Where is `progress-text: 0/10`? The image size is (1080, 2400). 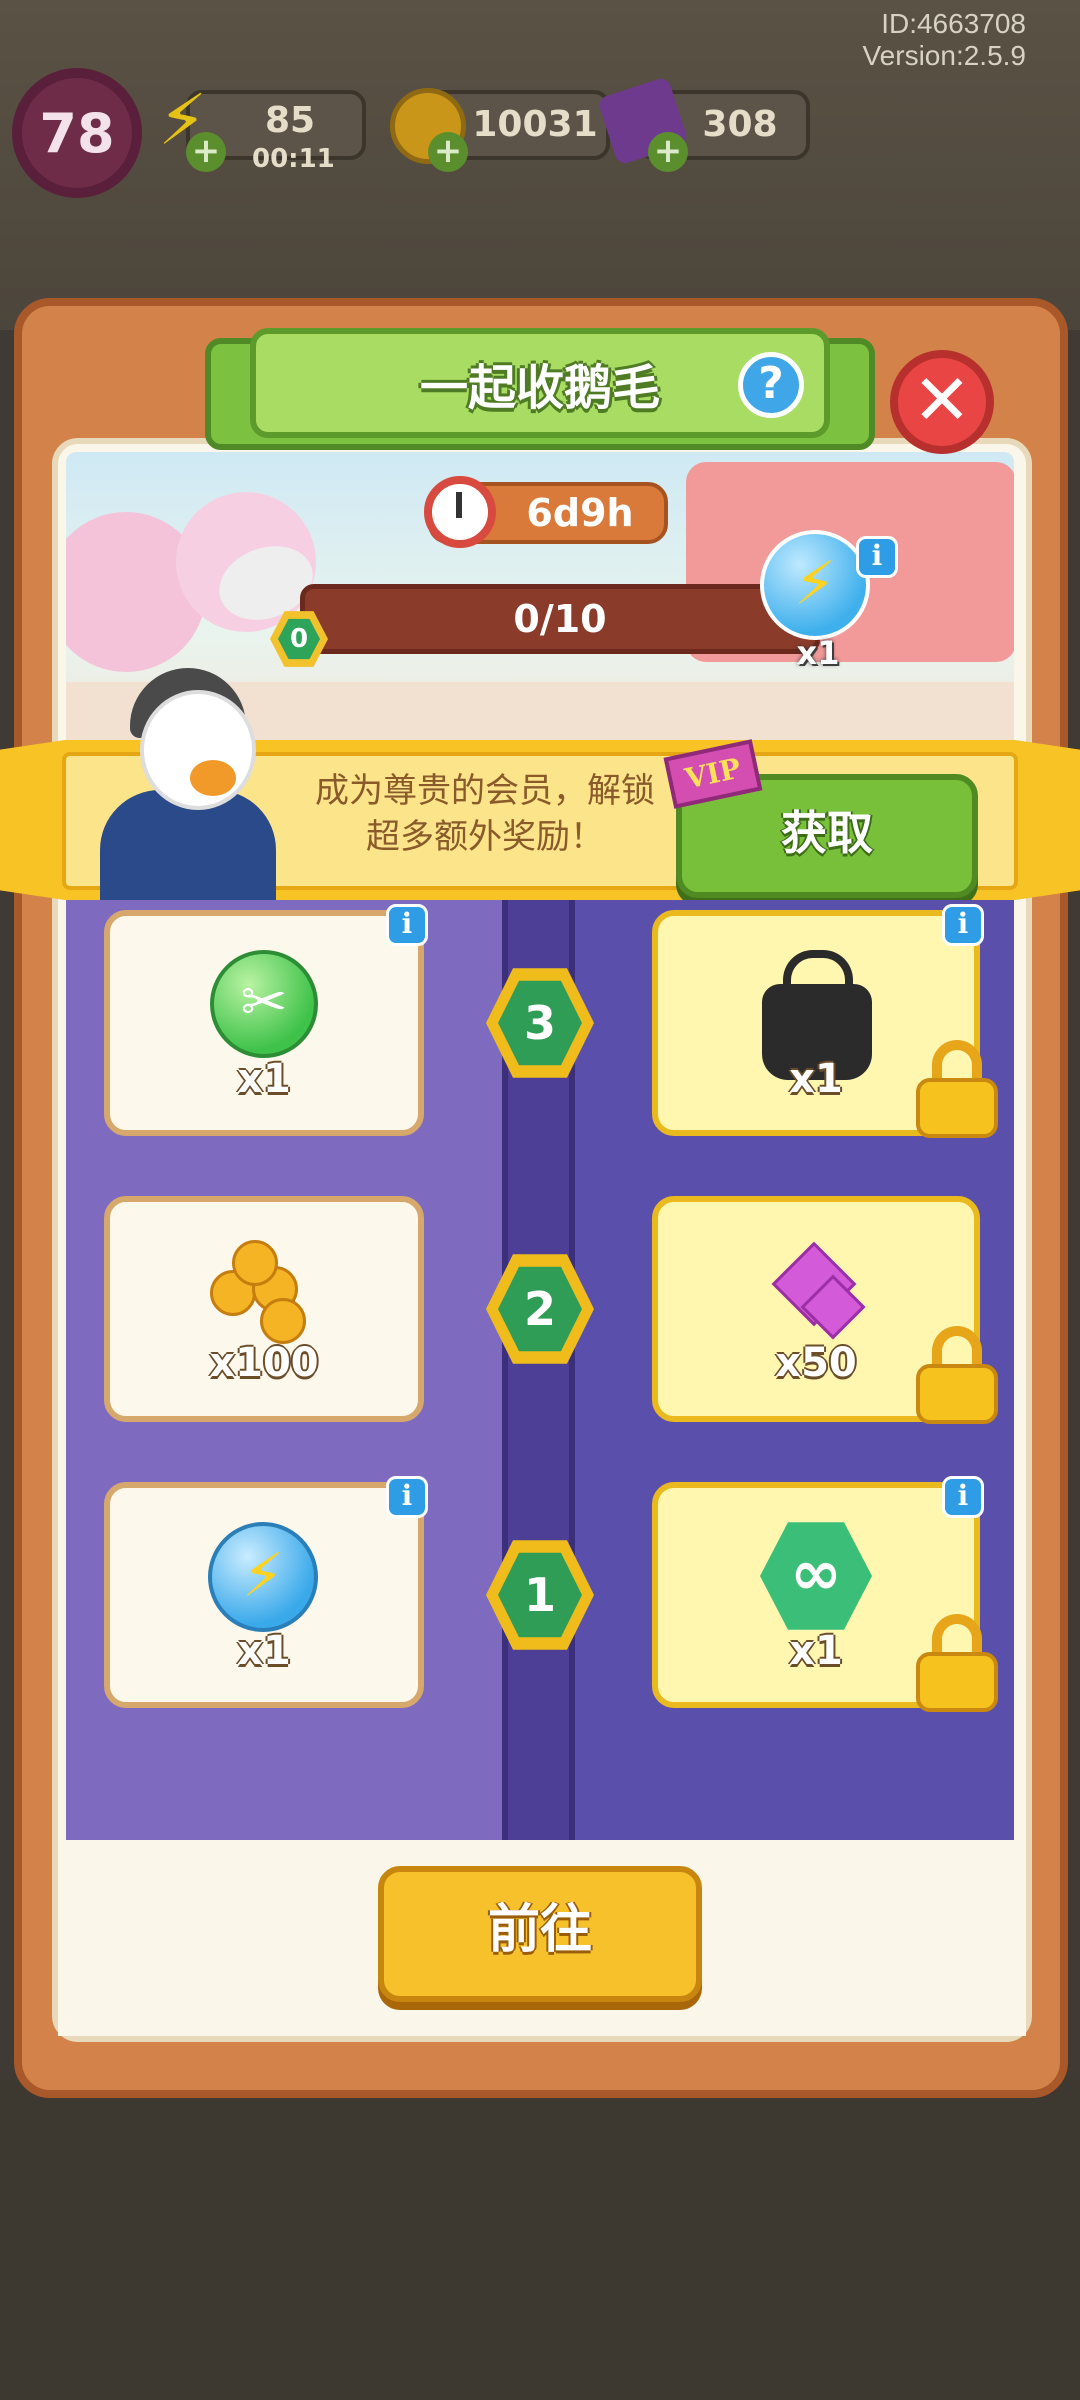
progress-text: 0/10 is located at coordinates (560, 619).